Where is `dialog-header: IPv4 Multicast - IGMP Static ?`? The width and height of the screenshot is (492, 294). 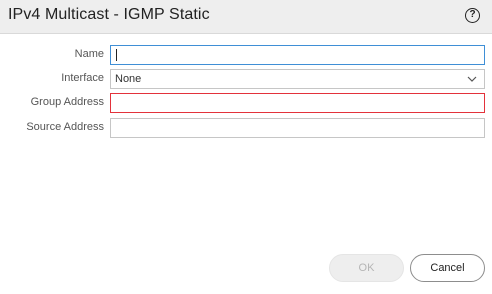 dialog-header: IPv4 Multicast - IGMP Static ? is located at coordinates (246, 17).